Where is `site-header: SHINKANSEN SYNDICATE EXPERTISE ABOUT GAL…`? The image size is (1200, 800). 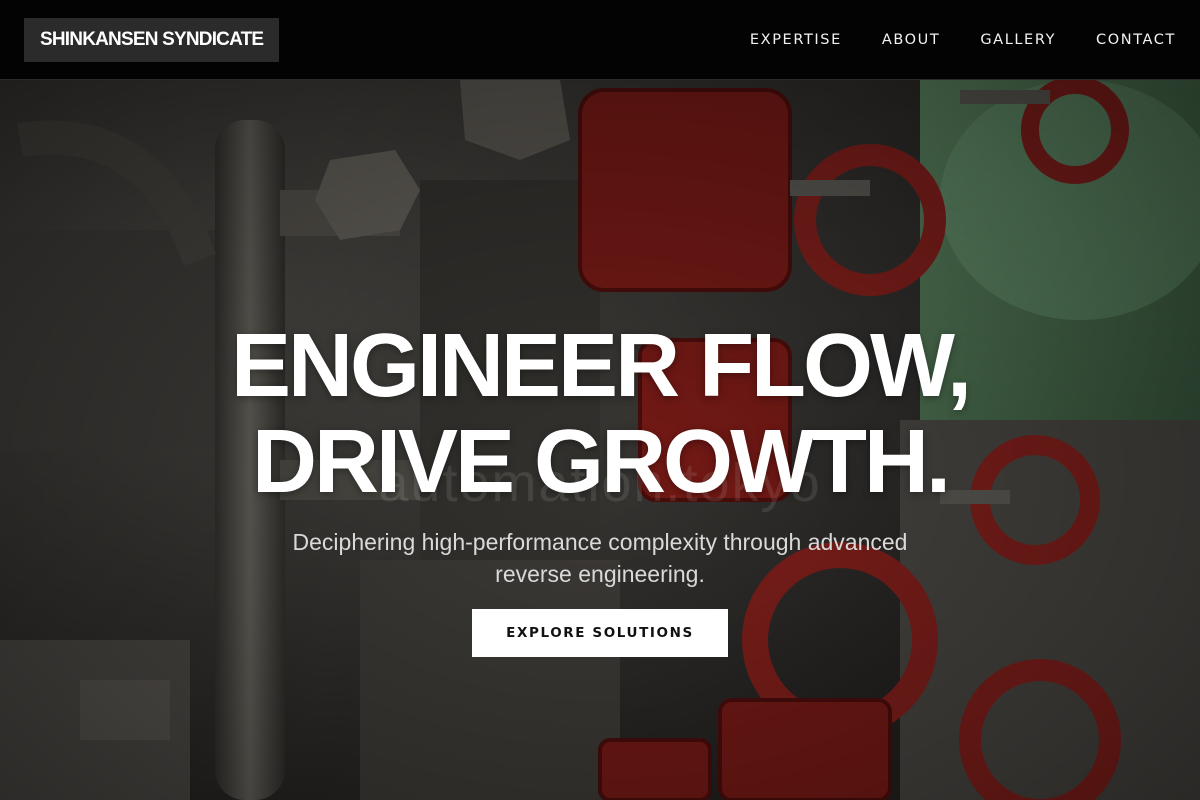 site-header: SHINKANSEN SYNDICATE EXPERTISE ABOUT GAL… is located at coordinates (600, 40).